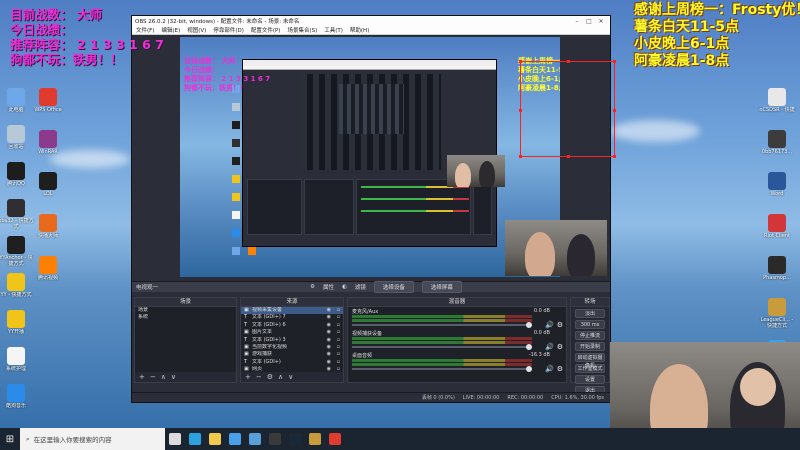 This screenshot has width=800, height=450. Describe the element at coordinates (328, 287) in the screenshot. I see `tab-properties: 属性` at that location.